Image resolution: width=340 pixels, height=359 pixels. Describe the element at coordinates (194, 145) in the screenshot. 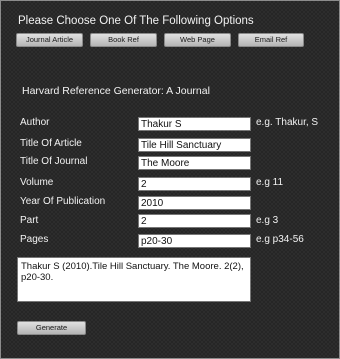

I see `article-title-input` at that location.